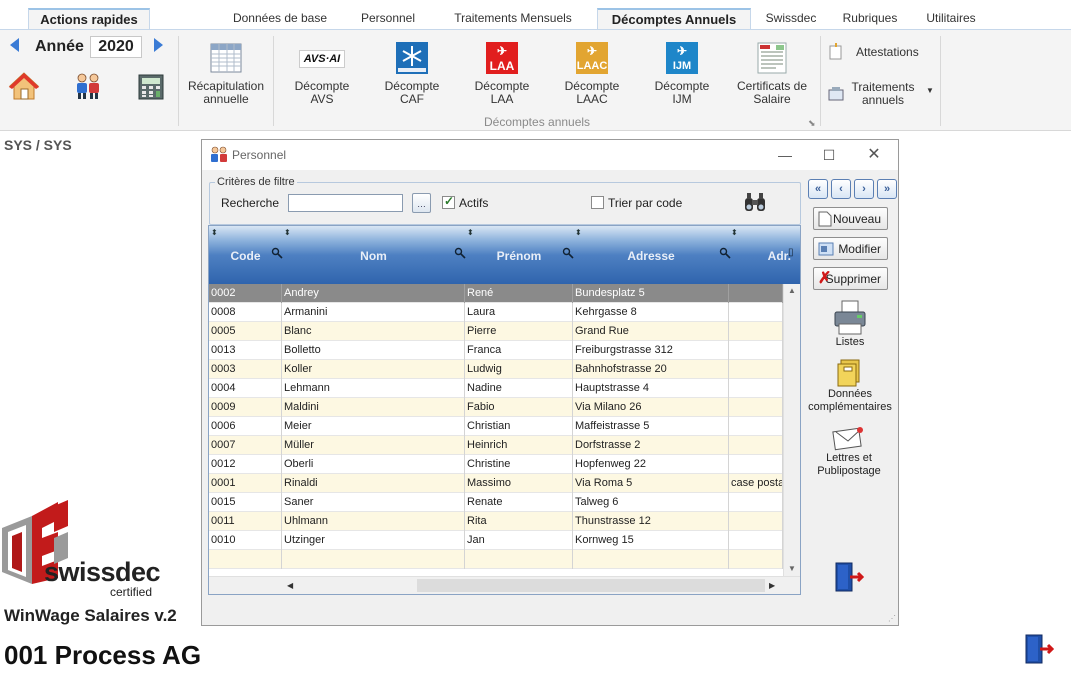 The image size is (1071, 678). I want to click on attestations-button: Attestations, so click(878, 52).